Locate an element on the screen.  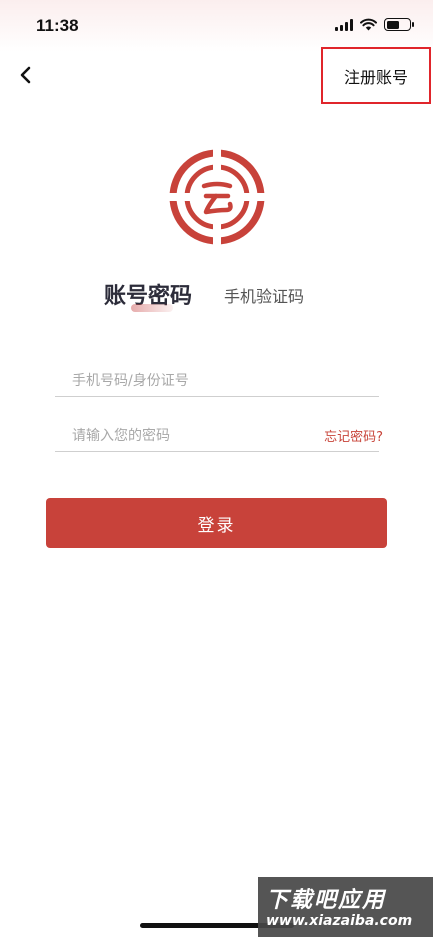
watermark-title: 下载吧应用 is located at coordinates (326, 900).